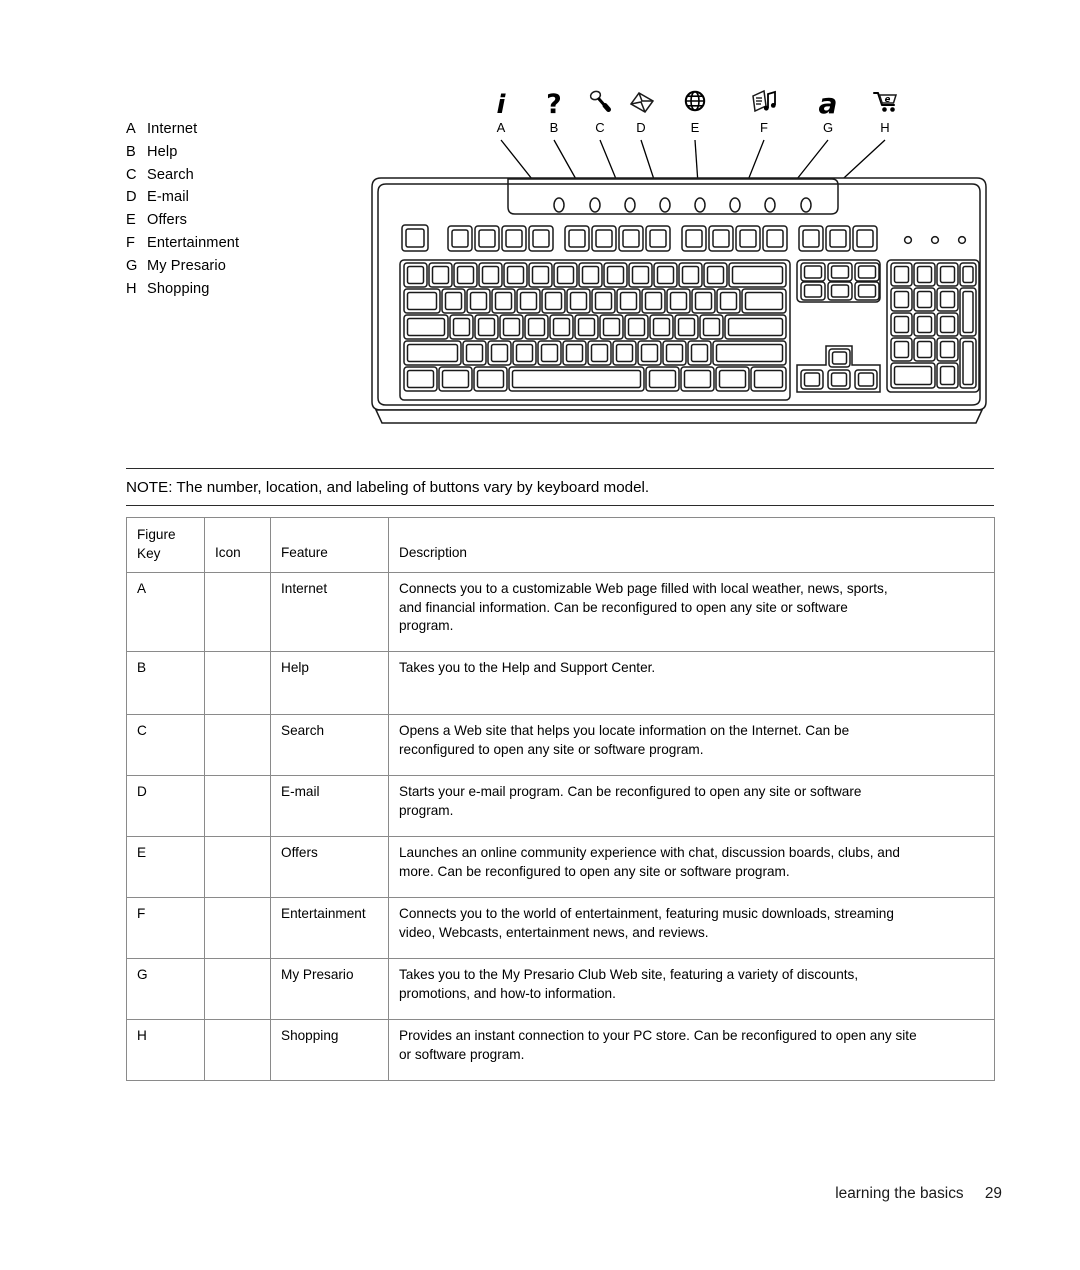  Describe the element at coordinates (165, 989) in the screenshot. I see `cell-figure-key: G` at that location.